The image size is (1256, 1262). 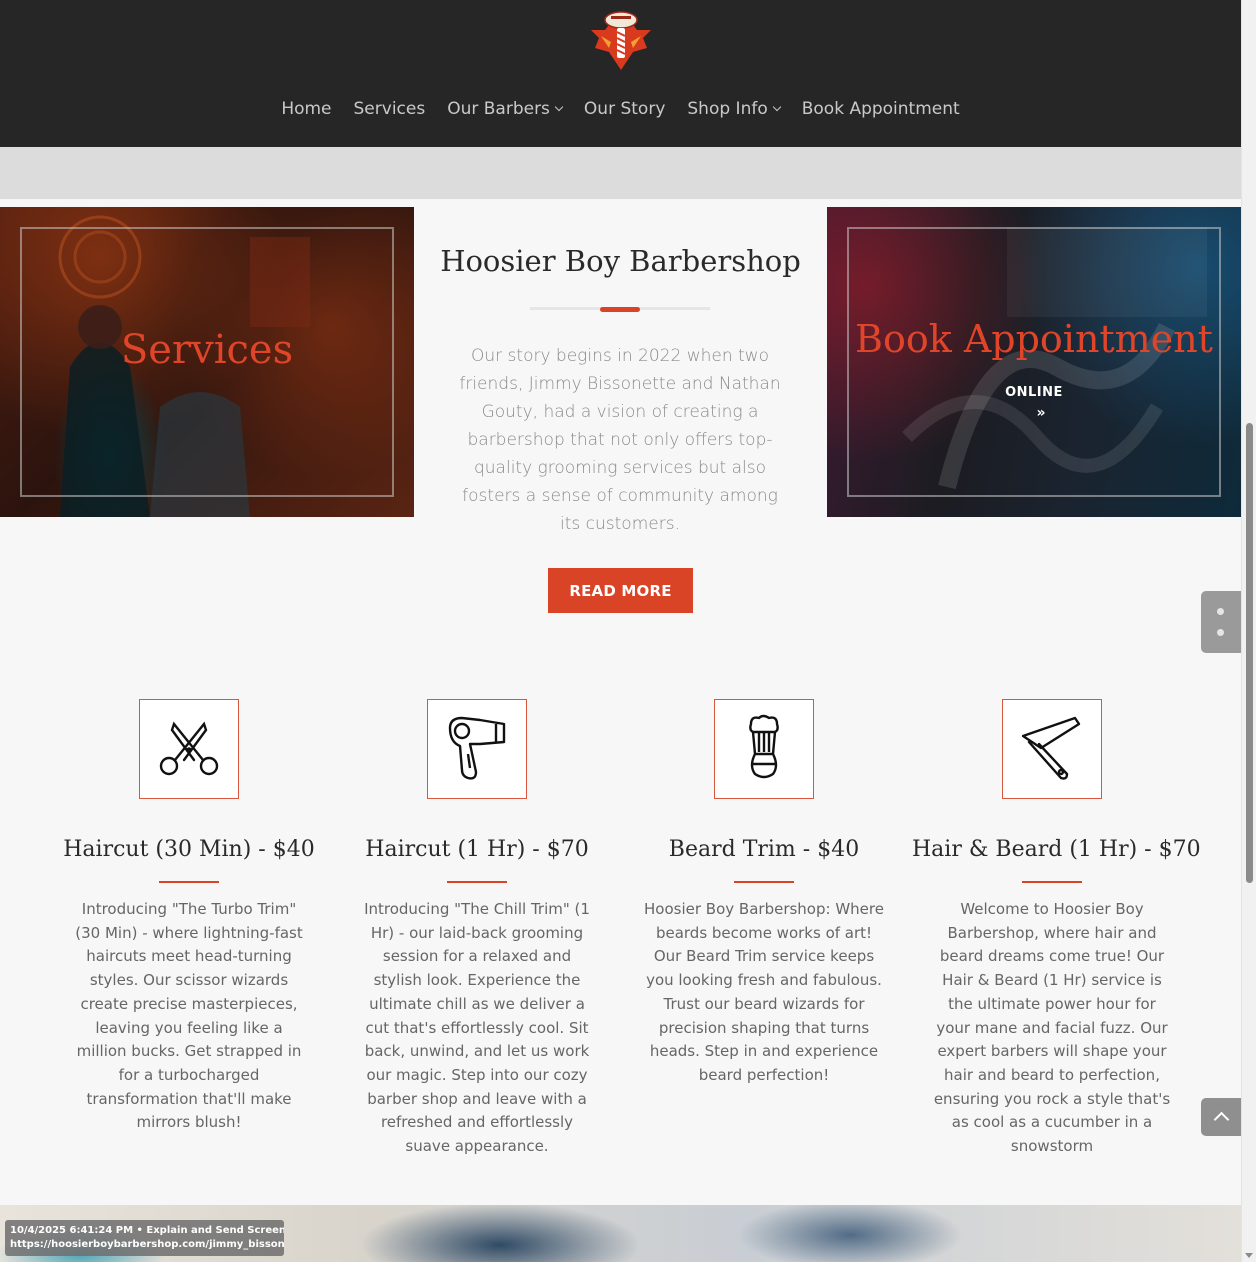 What do you see at coordinates (620, 590) in the screenshot?
I see `read-more-button: READ MORE` at bounding box center [620, 590].